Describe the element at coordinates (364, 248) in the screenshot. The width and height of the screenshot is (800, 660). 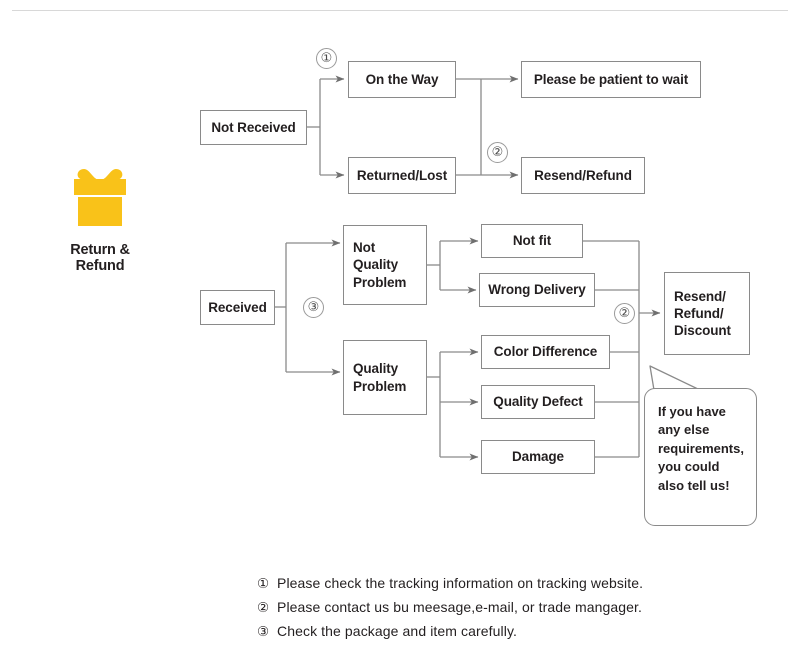
I see `box-line: Not` at that location.